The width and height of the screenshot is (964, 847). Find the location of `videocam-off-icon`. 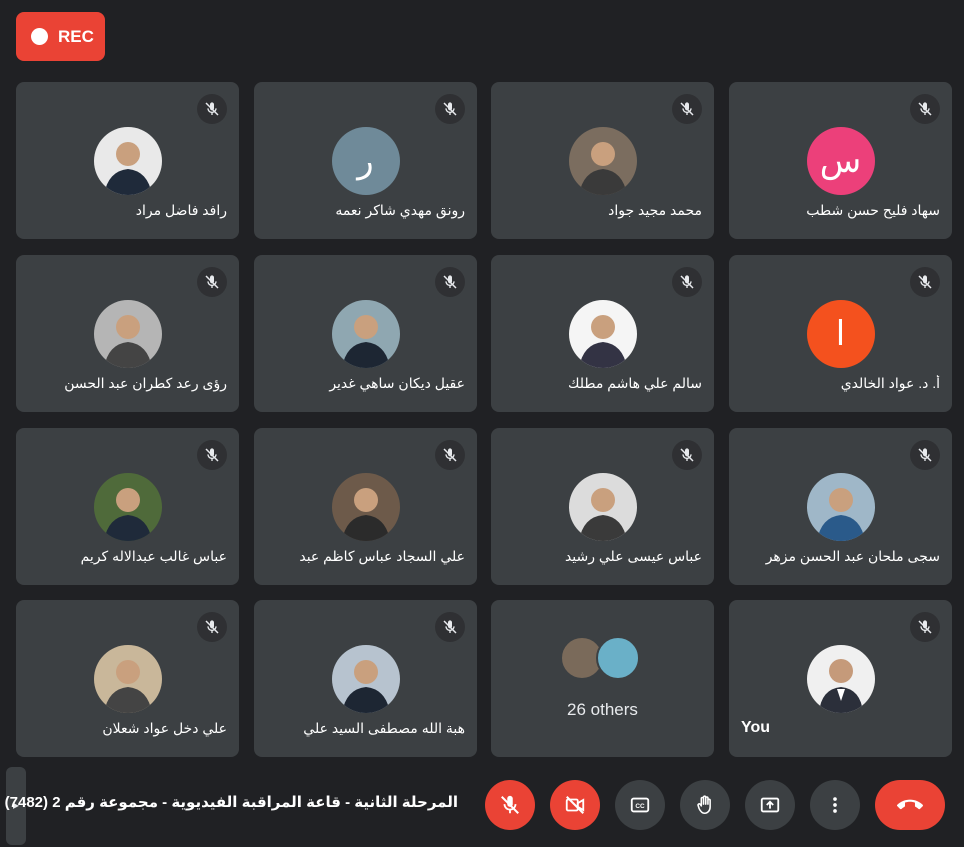

videocam-off-icon is located at coordinates (575, 805).